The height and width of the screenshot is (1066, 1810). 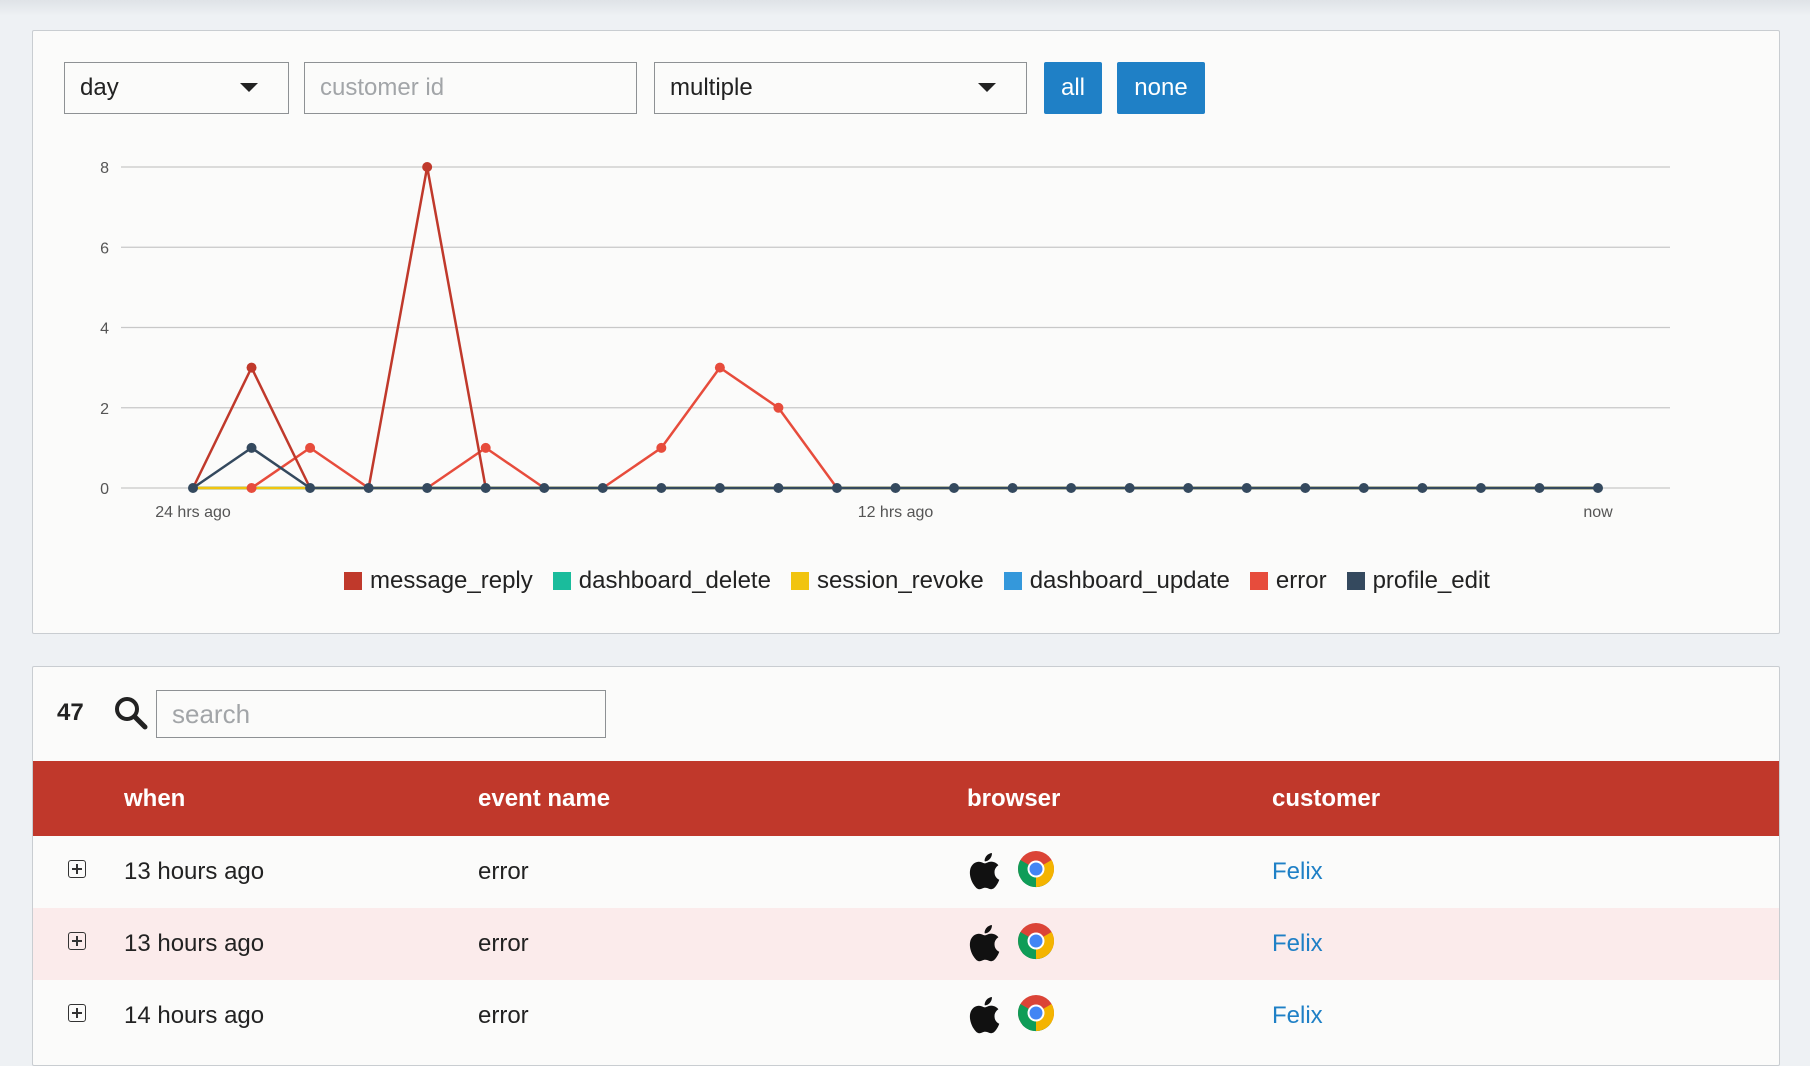 What do you see at coordinates (451, 580) in the screenshot?
I see `legend-label: message_reply` at bounding box center [451, 580].